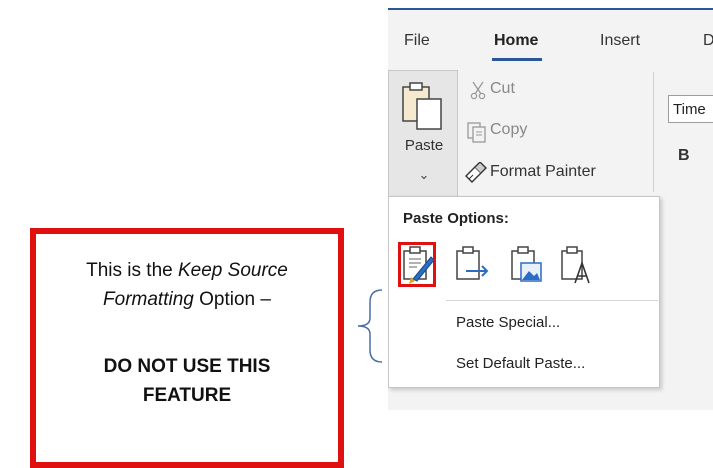  What do you see at coordinates (550, 9) in the screenshot?
I see `ribbon-accent-line` at bounding box center [550, 9].